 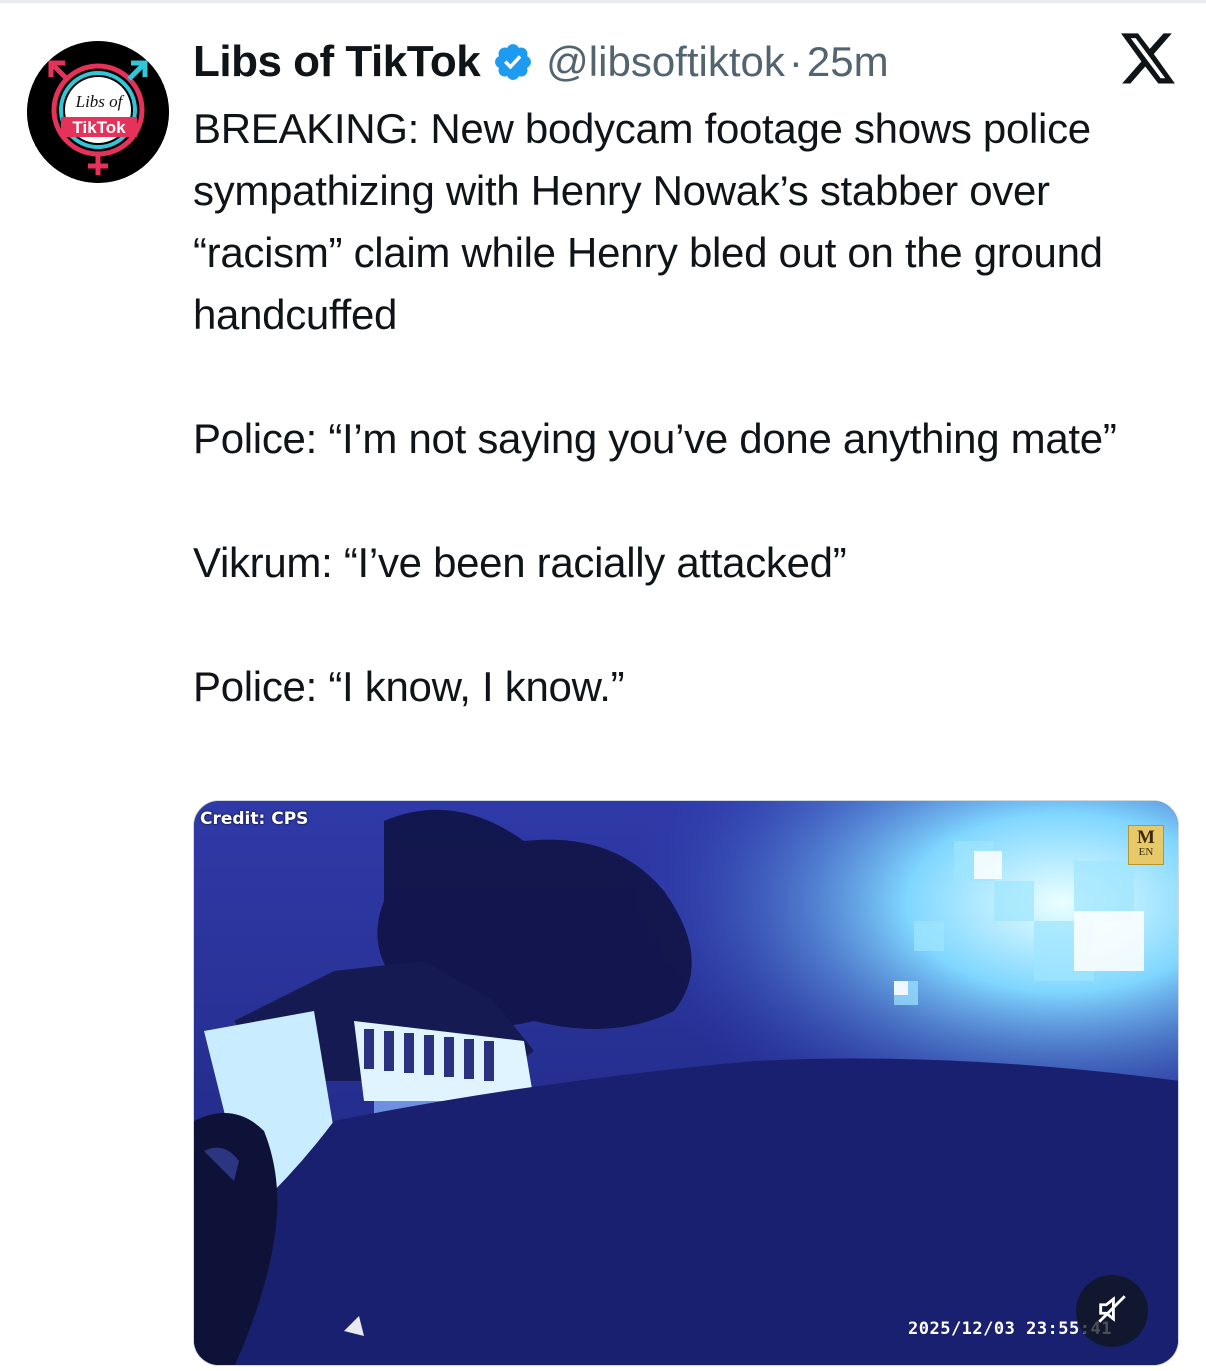 What do you see at coordinates (98, 112) in the screenshot?
I see `avatar: Libs of TikTok` at bounding box center [98, 112].